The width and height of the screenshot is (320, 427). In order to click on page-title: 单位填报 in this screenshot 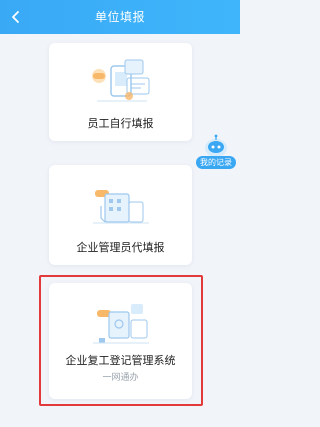, I will do `click(119, 17)`.